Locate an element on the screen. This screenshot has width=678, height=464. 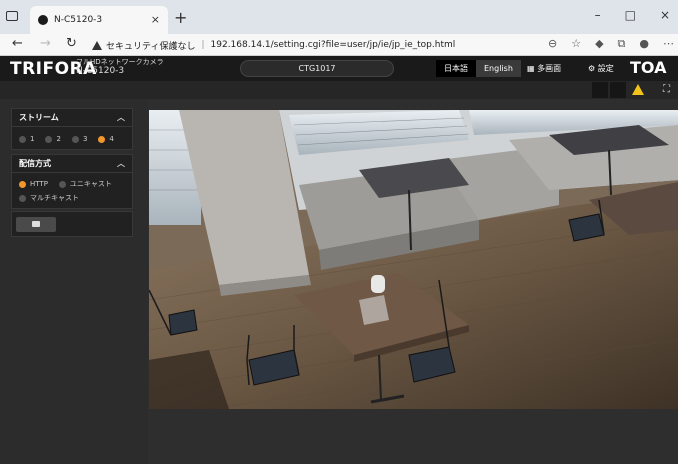
stream-option-2: 2 is located at coordinates (53, 139).